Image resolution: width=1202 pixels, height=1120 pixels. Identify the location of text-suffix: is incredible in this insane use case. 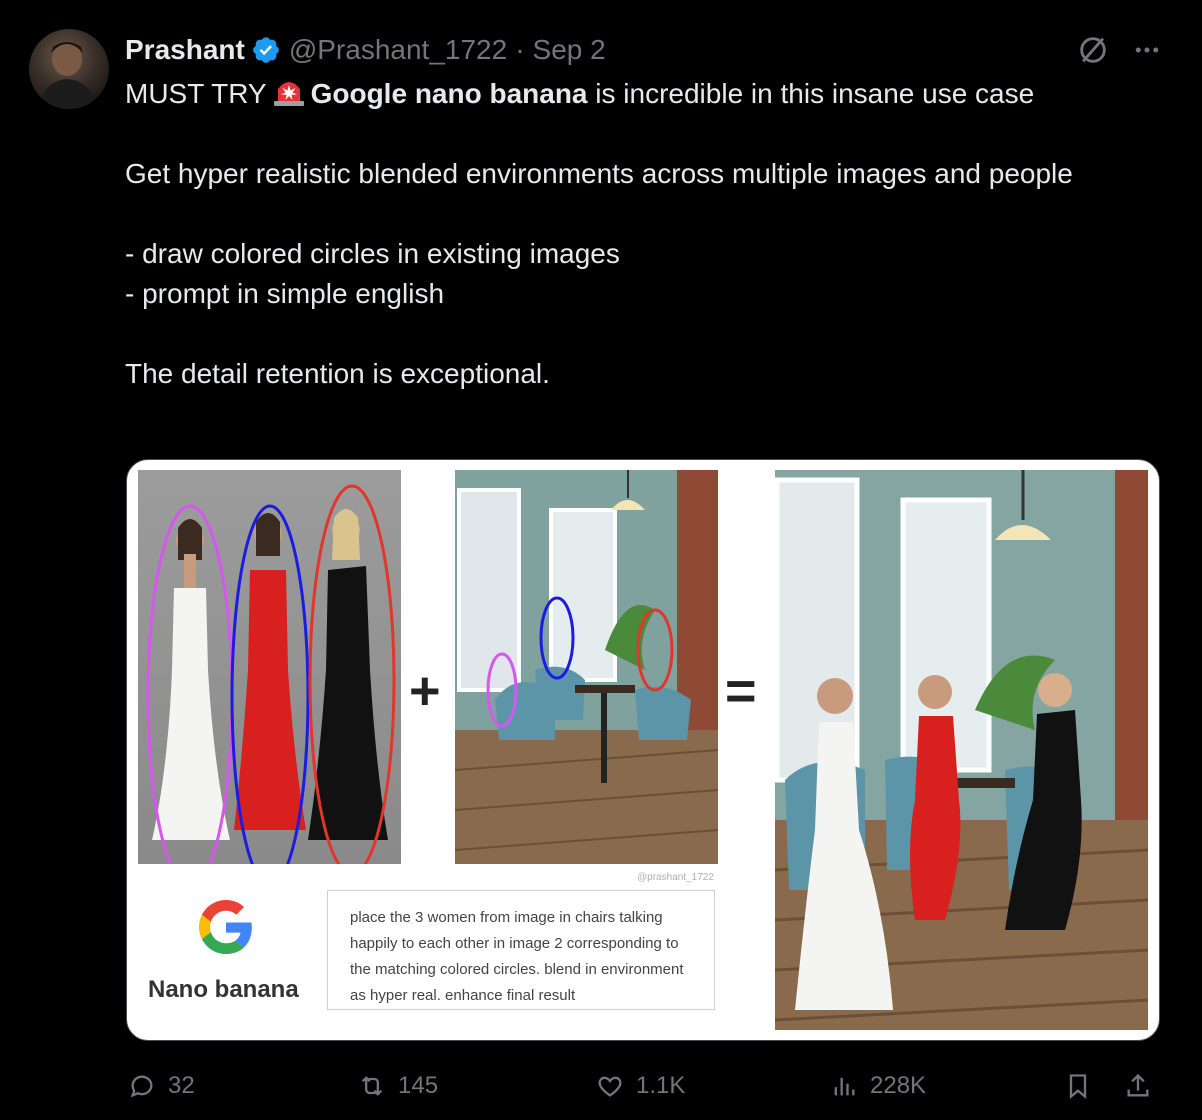
(811, 93).